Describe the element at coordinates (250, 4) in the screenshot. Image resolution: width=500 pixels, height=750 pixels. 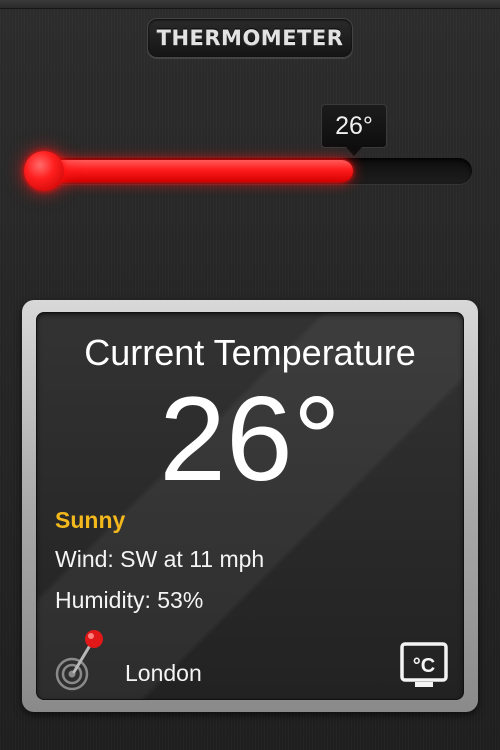
I see `top-strip` at that location.